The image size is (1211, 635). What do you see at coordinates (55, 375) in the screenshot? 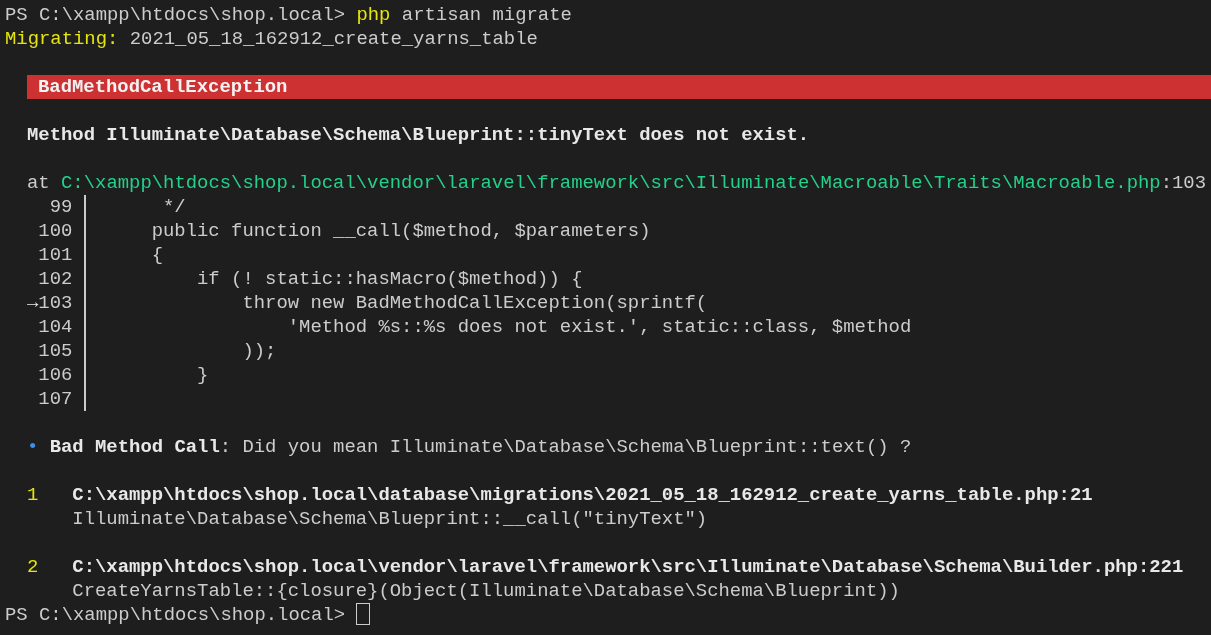
I see `line-number: 106` at bounding box center [55, 375].